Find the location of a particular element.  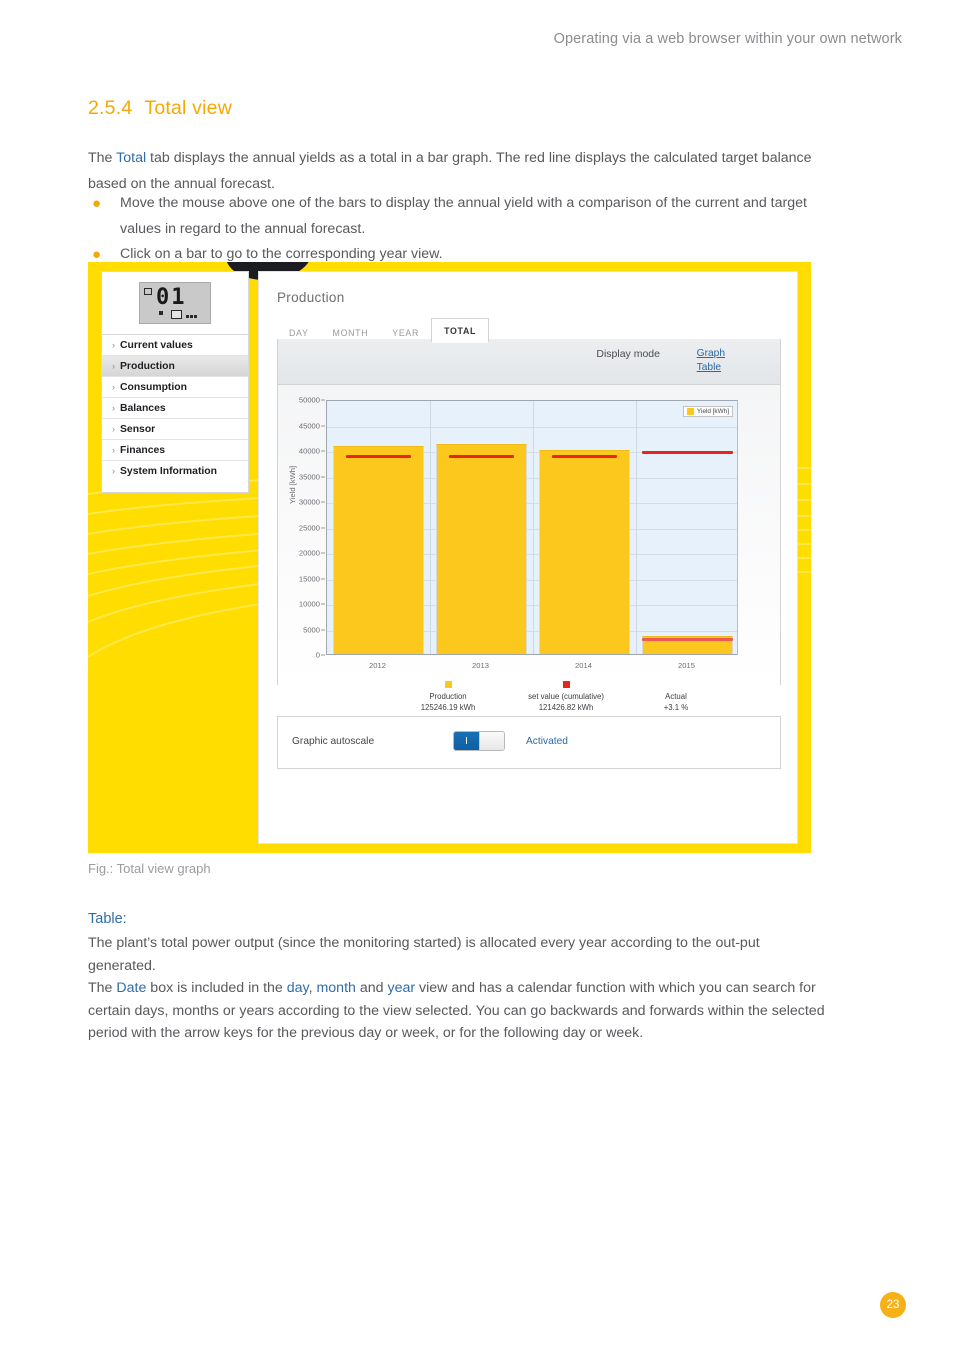

sidebar-item-label: Finances is located at coordinates (143, 450).